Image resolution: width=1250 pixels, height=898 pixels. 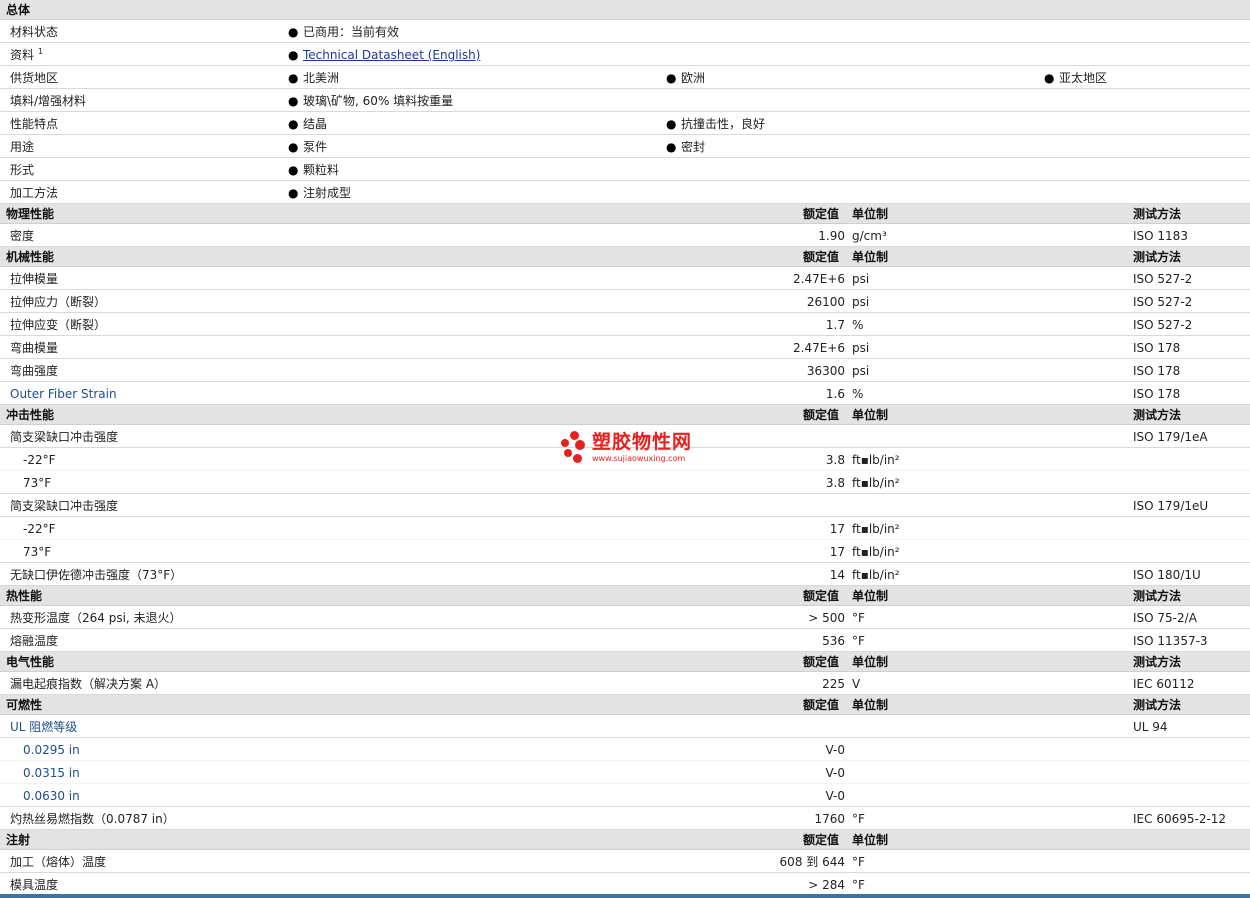 I want to click on property-value: 608 到 644, so click(x=812, y=862).